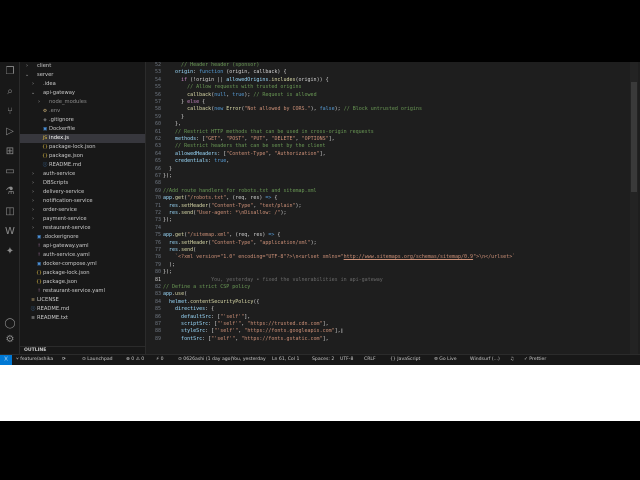 Image resolution: width=640 pixels, height=480 pixels. I want to click on explorer-item: › client, so click(82, 66).